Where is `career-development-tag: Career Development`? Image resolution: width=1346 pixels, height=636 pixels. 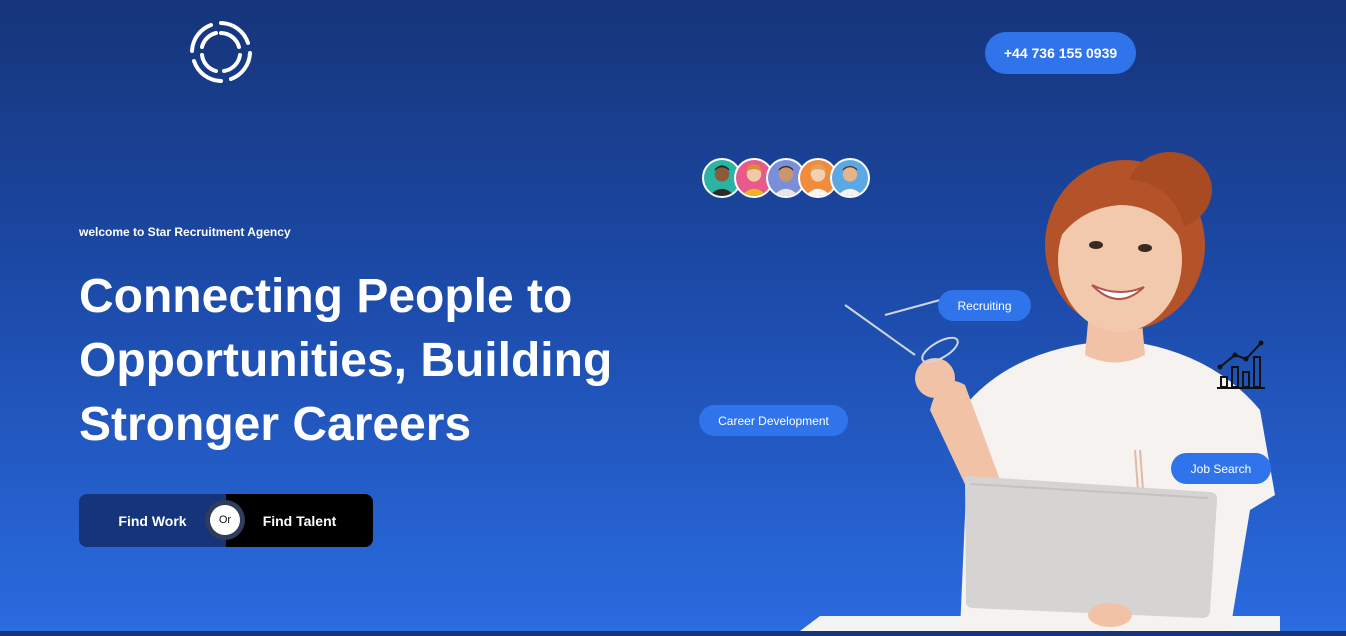 career-development-tag: Career Development is located at coordinates (773, 420).